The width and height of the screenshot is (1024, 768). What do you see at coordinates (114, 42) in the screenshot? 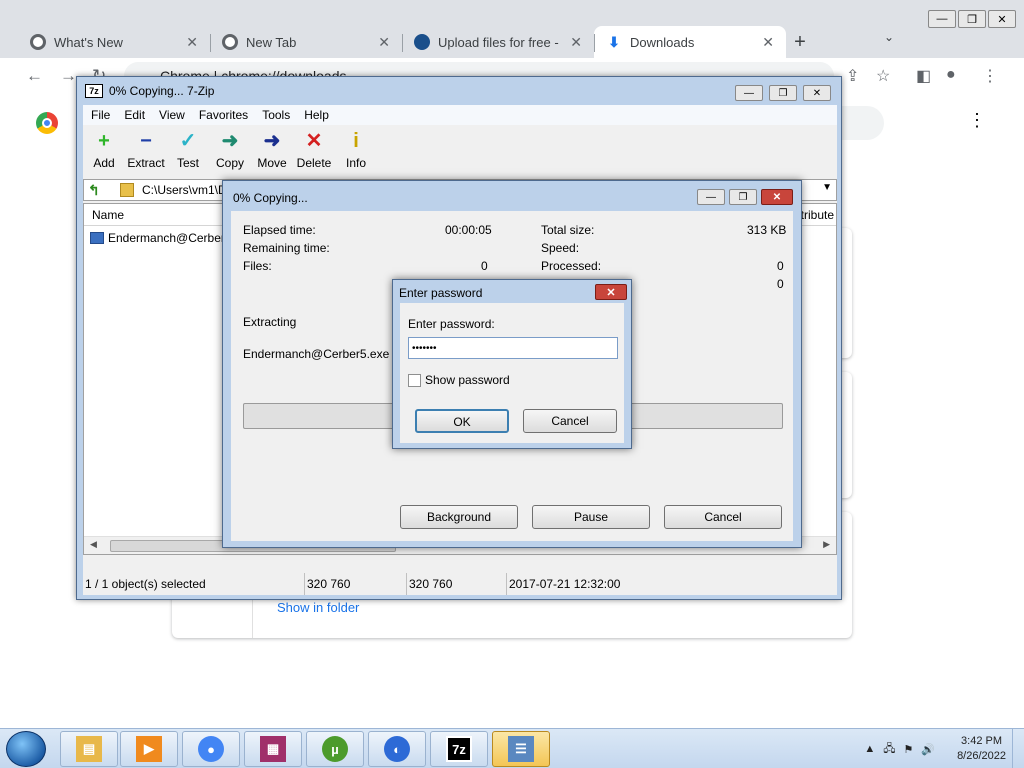
I see `tab-whats-new: What's New ✕` at bounding box center [114, 42].